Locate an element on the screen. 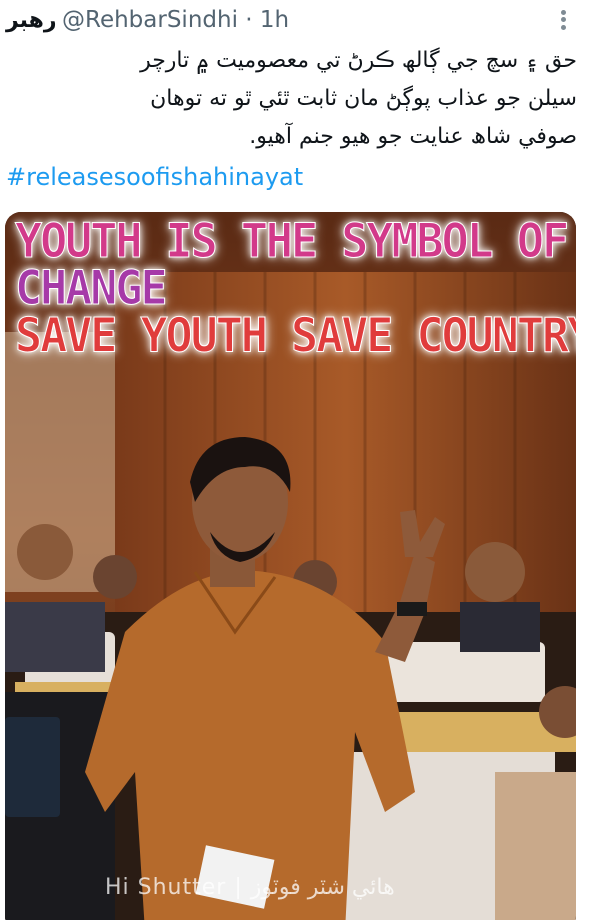 This screenshot has width=599, height=920. headline-line: CHANGE is located at coordinates (91, 288).